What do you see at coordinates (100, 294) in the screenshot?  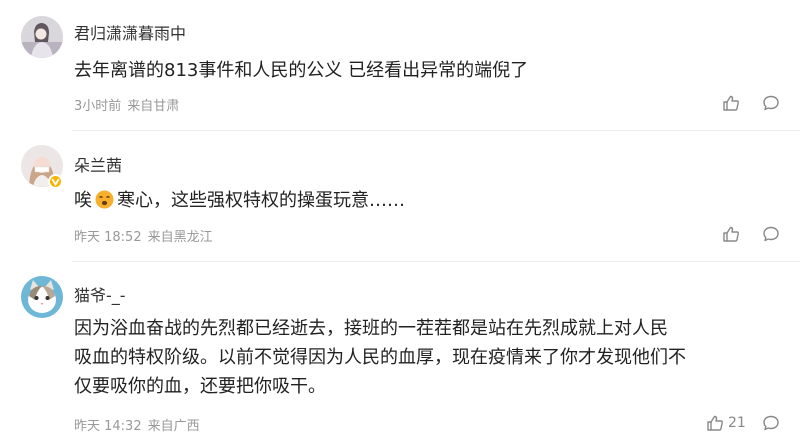 I see `username: 猫爷-_-` at bounding box center [100, 294].